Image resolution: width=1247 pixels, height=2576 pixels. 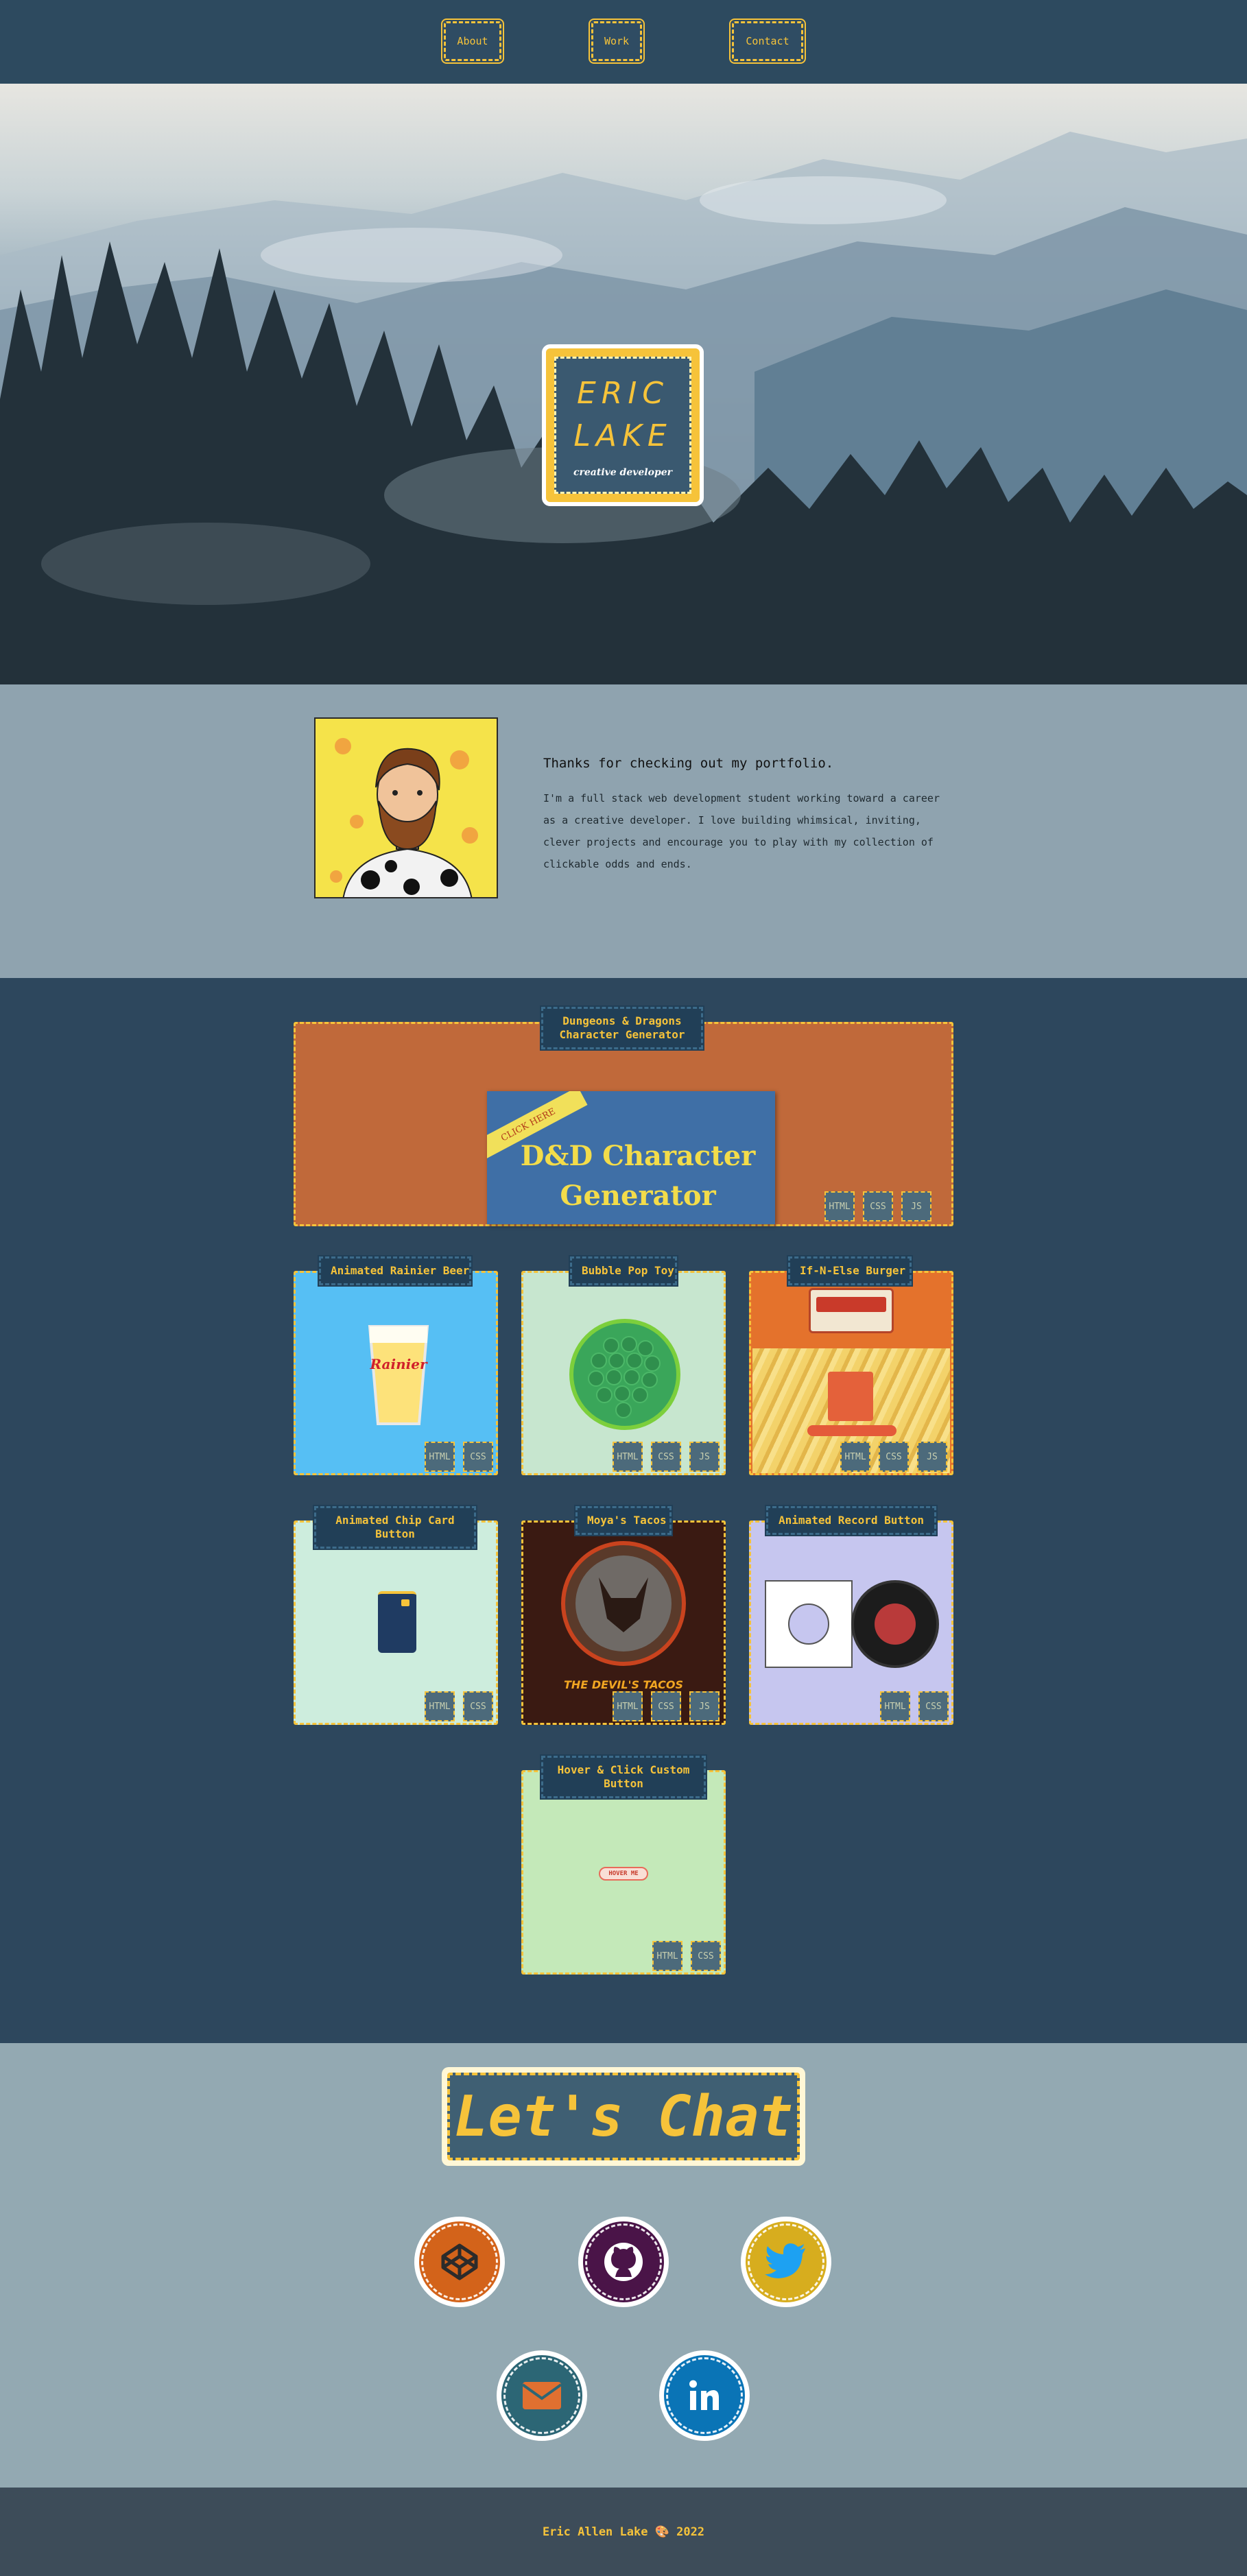 I want to click on twitter-icon, so click(x=785, y=2260).